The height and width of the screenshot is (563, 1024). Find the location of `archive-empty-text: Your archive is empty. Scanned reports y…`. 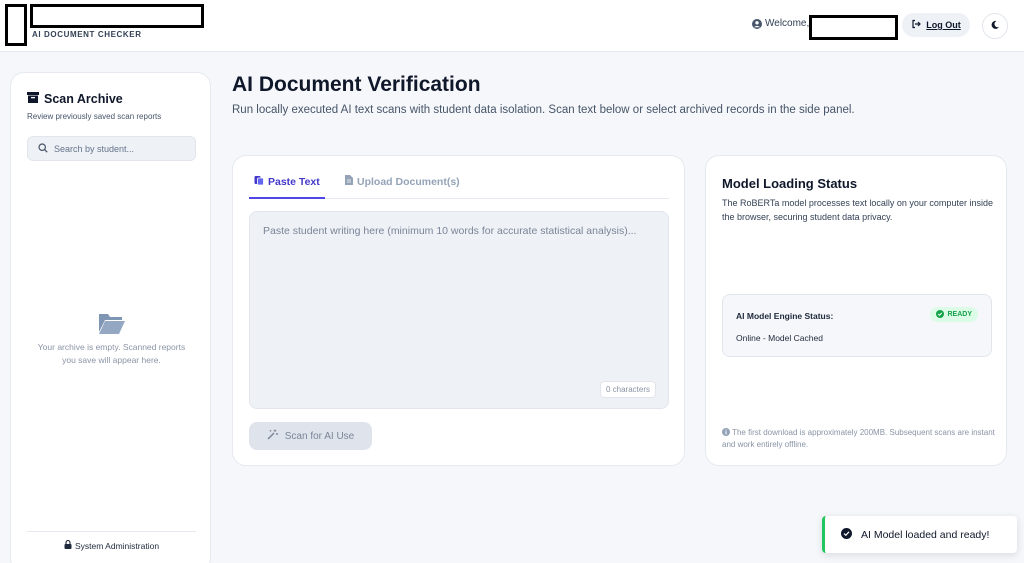

archive-empty-text: Your archive is empty. Scanned reports y… is located at coordinates (111, 353).